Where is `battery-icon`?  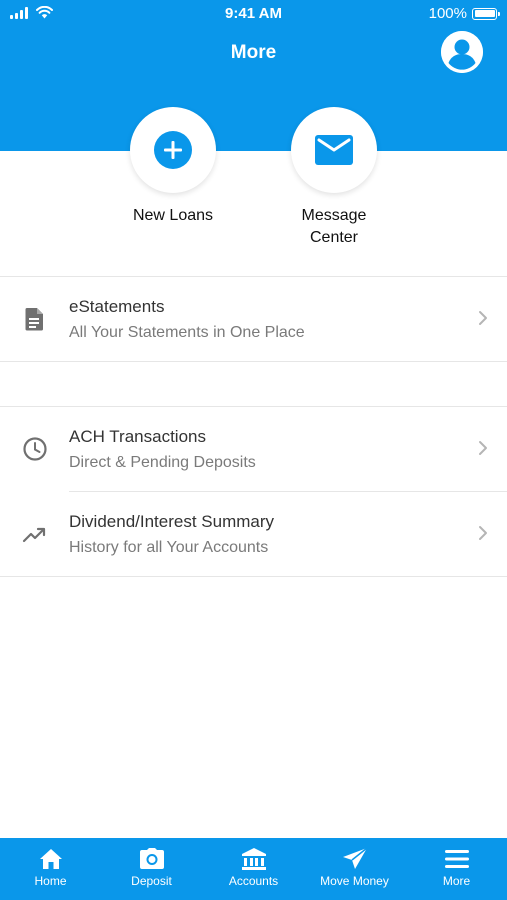
battery-icon is located at coordinates (486, 13).